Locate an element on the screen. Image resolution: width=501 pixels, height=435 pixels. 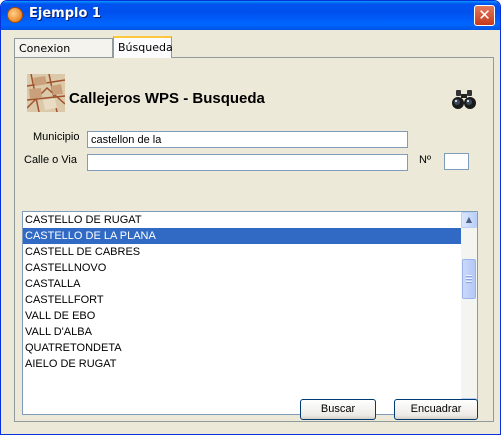
list-item: VALL DE EBO is located at coordinates (242, 316).